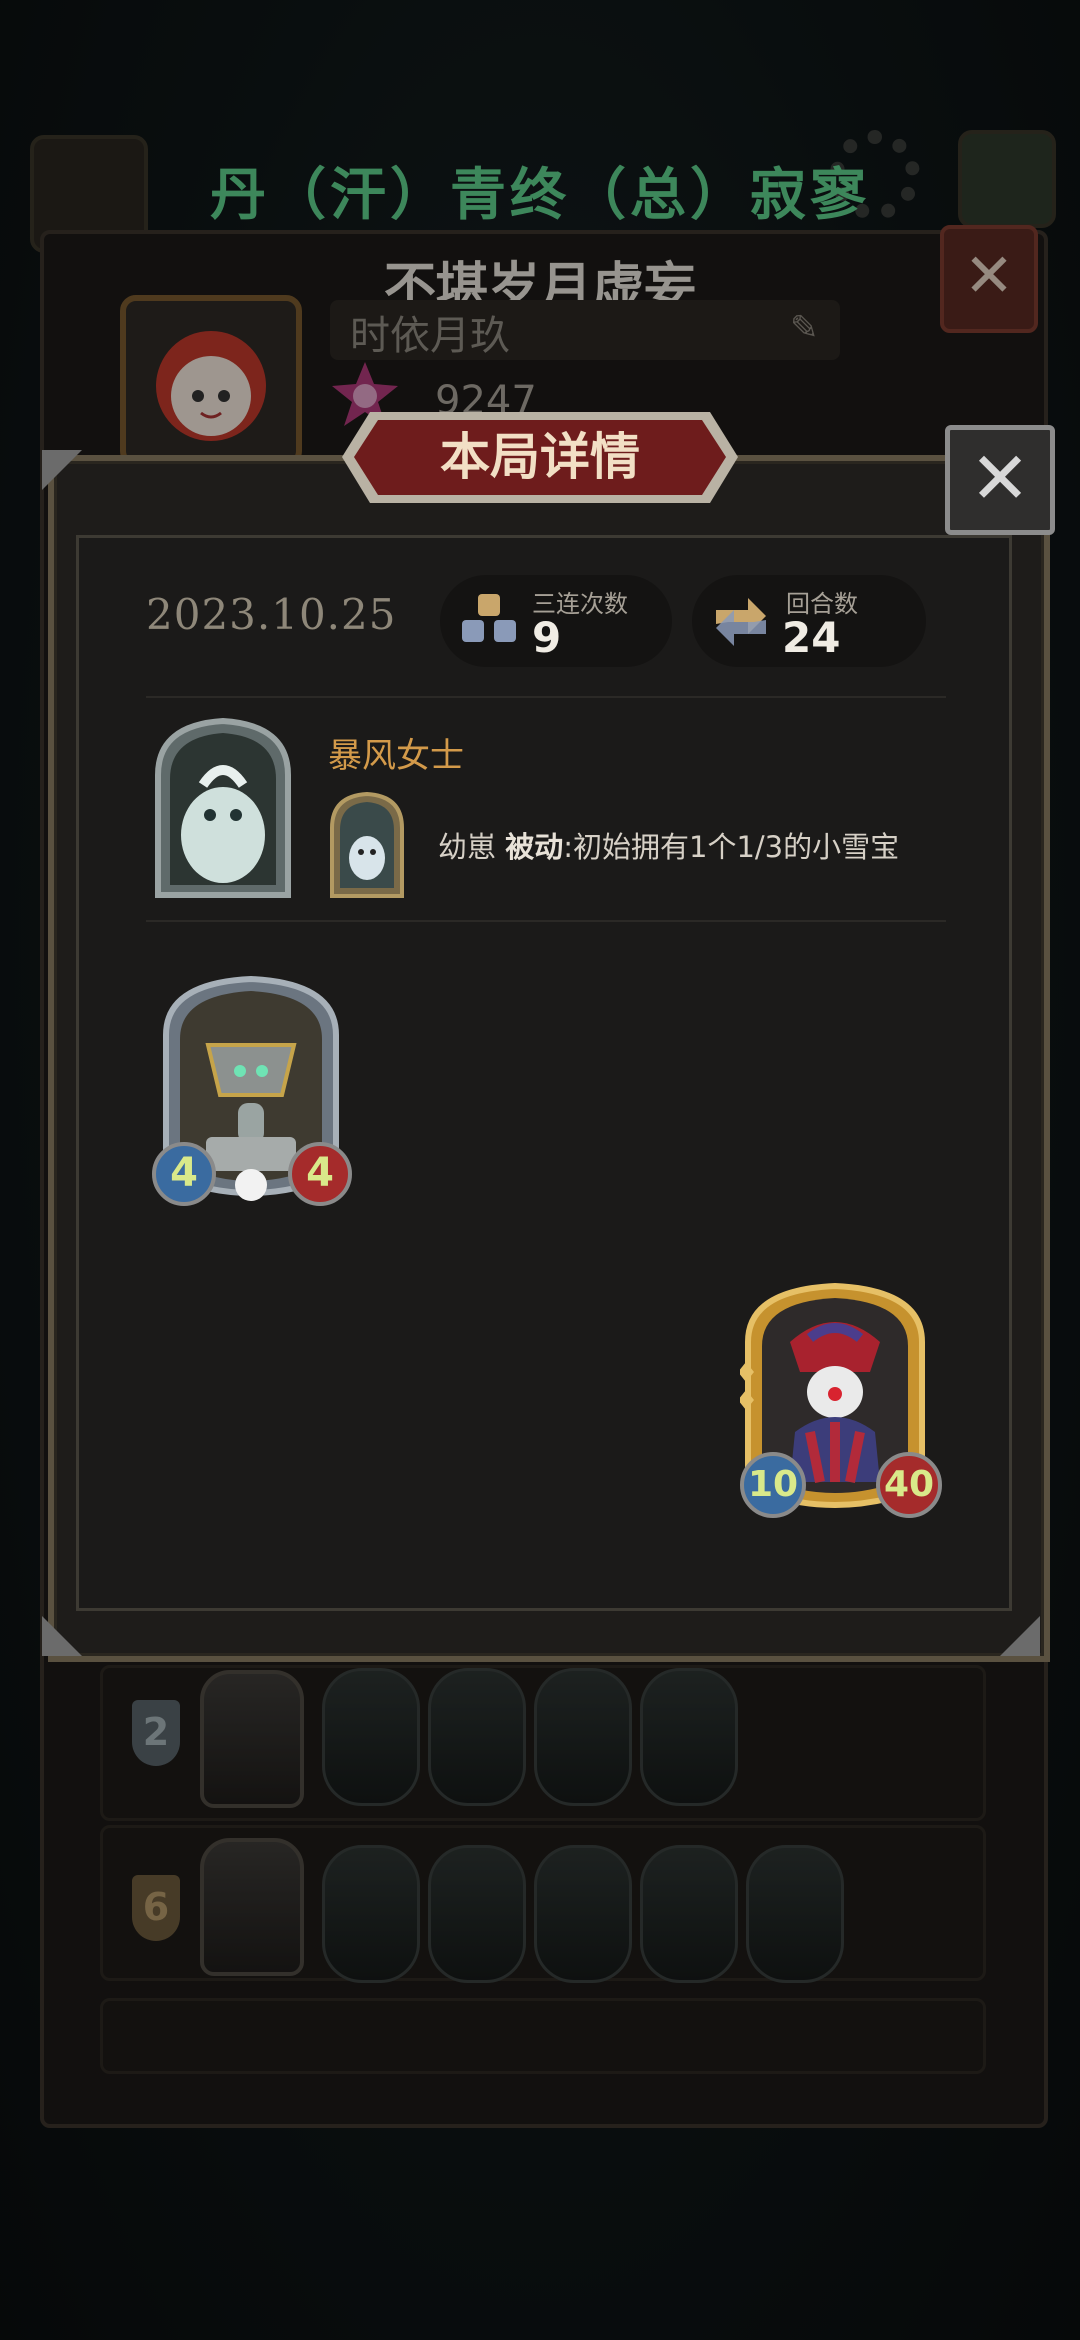 The height and width of the screenshot is (2340, 1080). Describe the element at coordinates (271, 614) in the screenshot. I see `match-date: 2023.10.25` at that location.